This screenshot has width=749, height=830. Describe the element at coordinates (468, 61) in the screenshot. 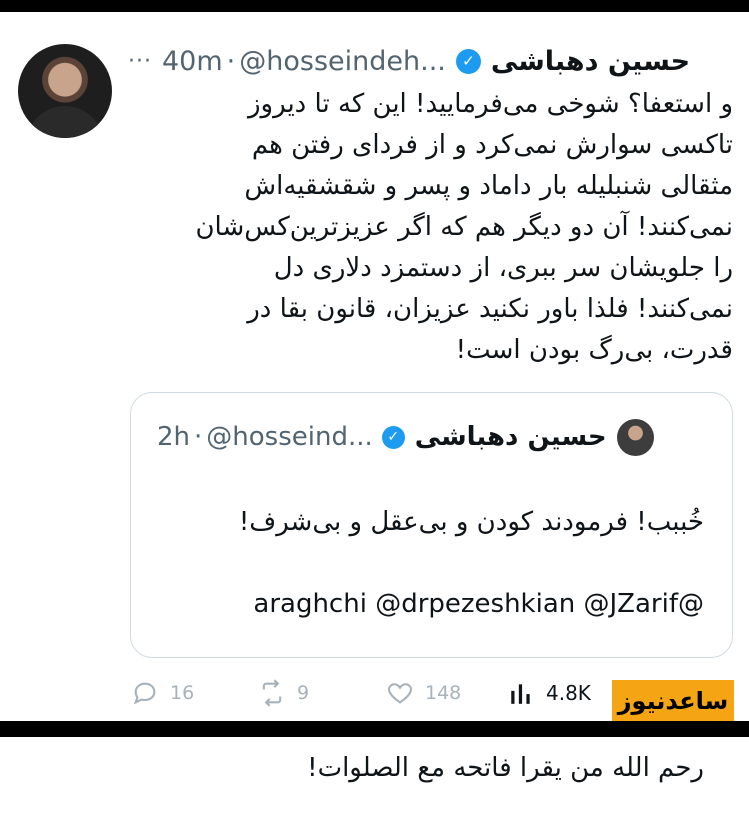

I see `verified-badge-icon: ✓` at that location.